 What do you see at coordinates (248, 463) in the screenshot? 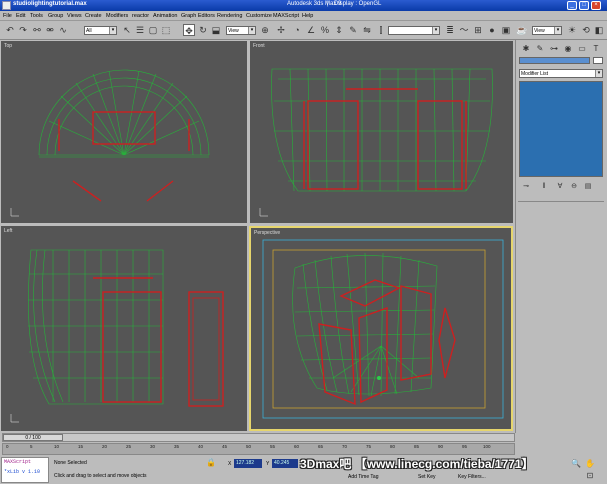
I see `x-coordinate-field: 127.182` at bounding box center [248, 463].